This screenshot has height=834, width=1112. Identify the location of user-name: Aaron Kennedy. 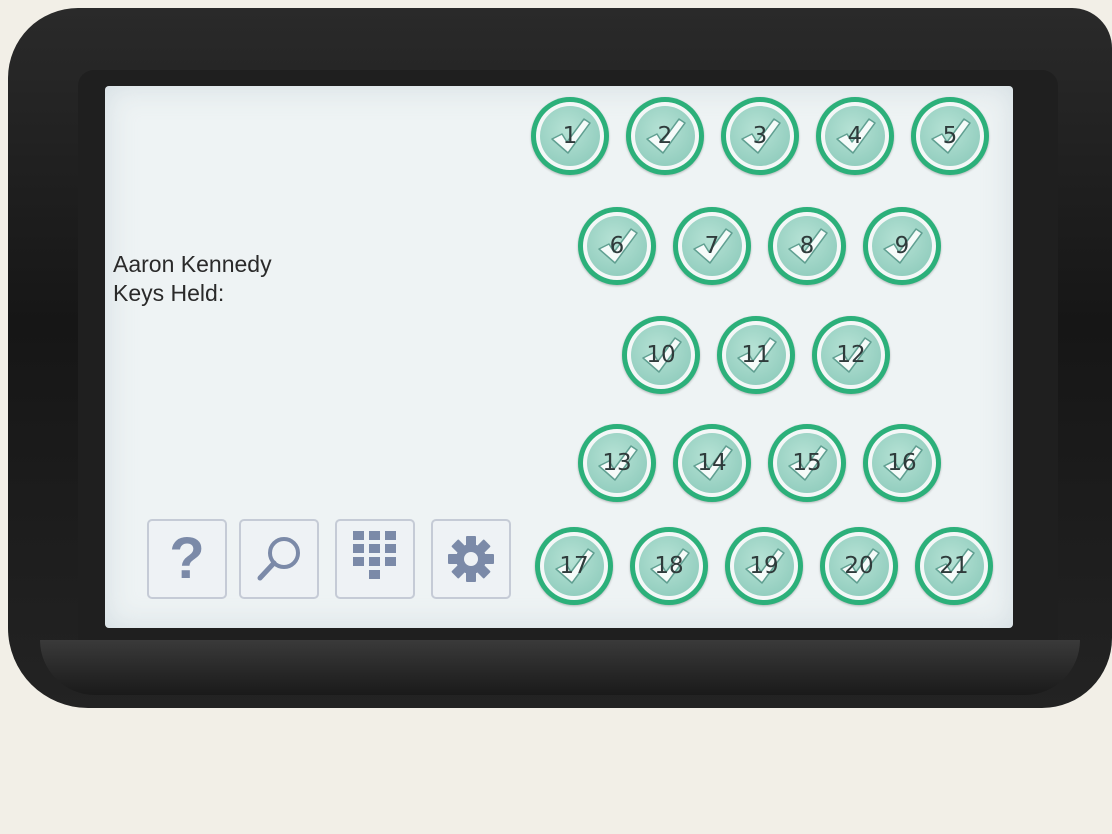
(192, 264).